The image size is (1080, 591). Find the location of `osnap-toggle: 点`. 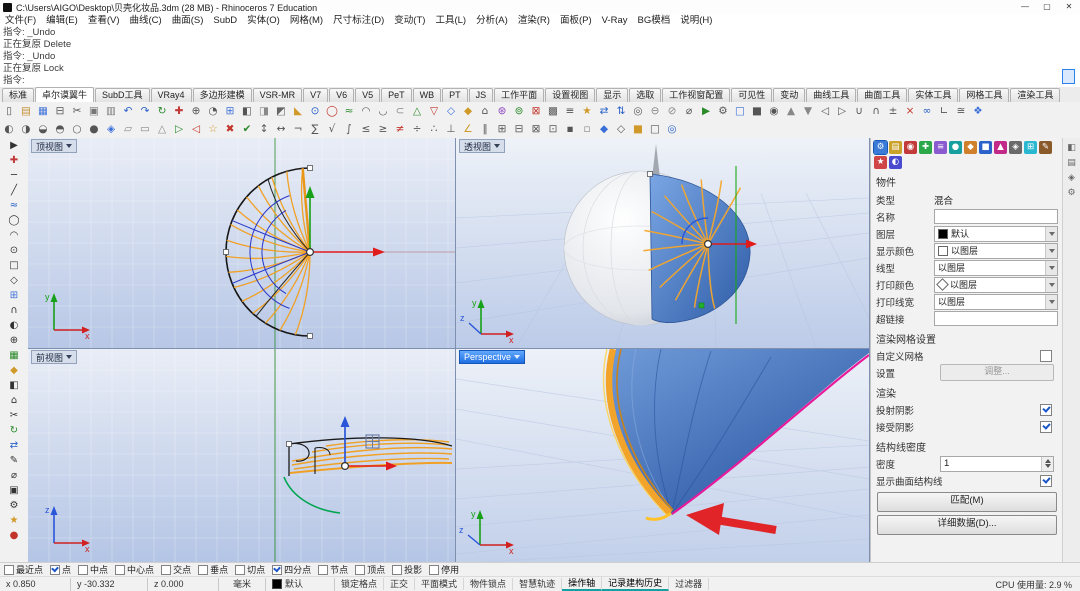

osnap-toggle: 点 is located at coordinates (60, 569).